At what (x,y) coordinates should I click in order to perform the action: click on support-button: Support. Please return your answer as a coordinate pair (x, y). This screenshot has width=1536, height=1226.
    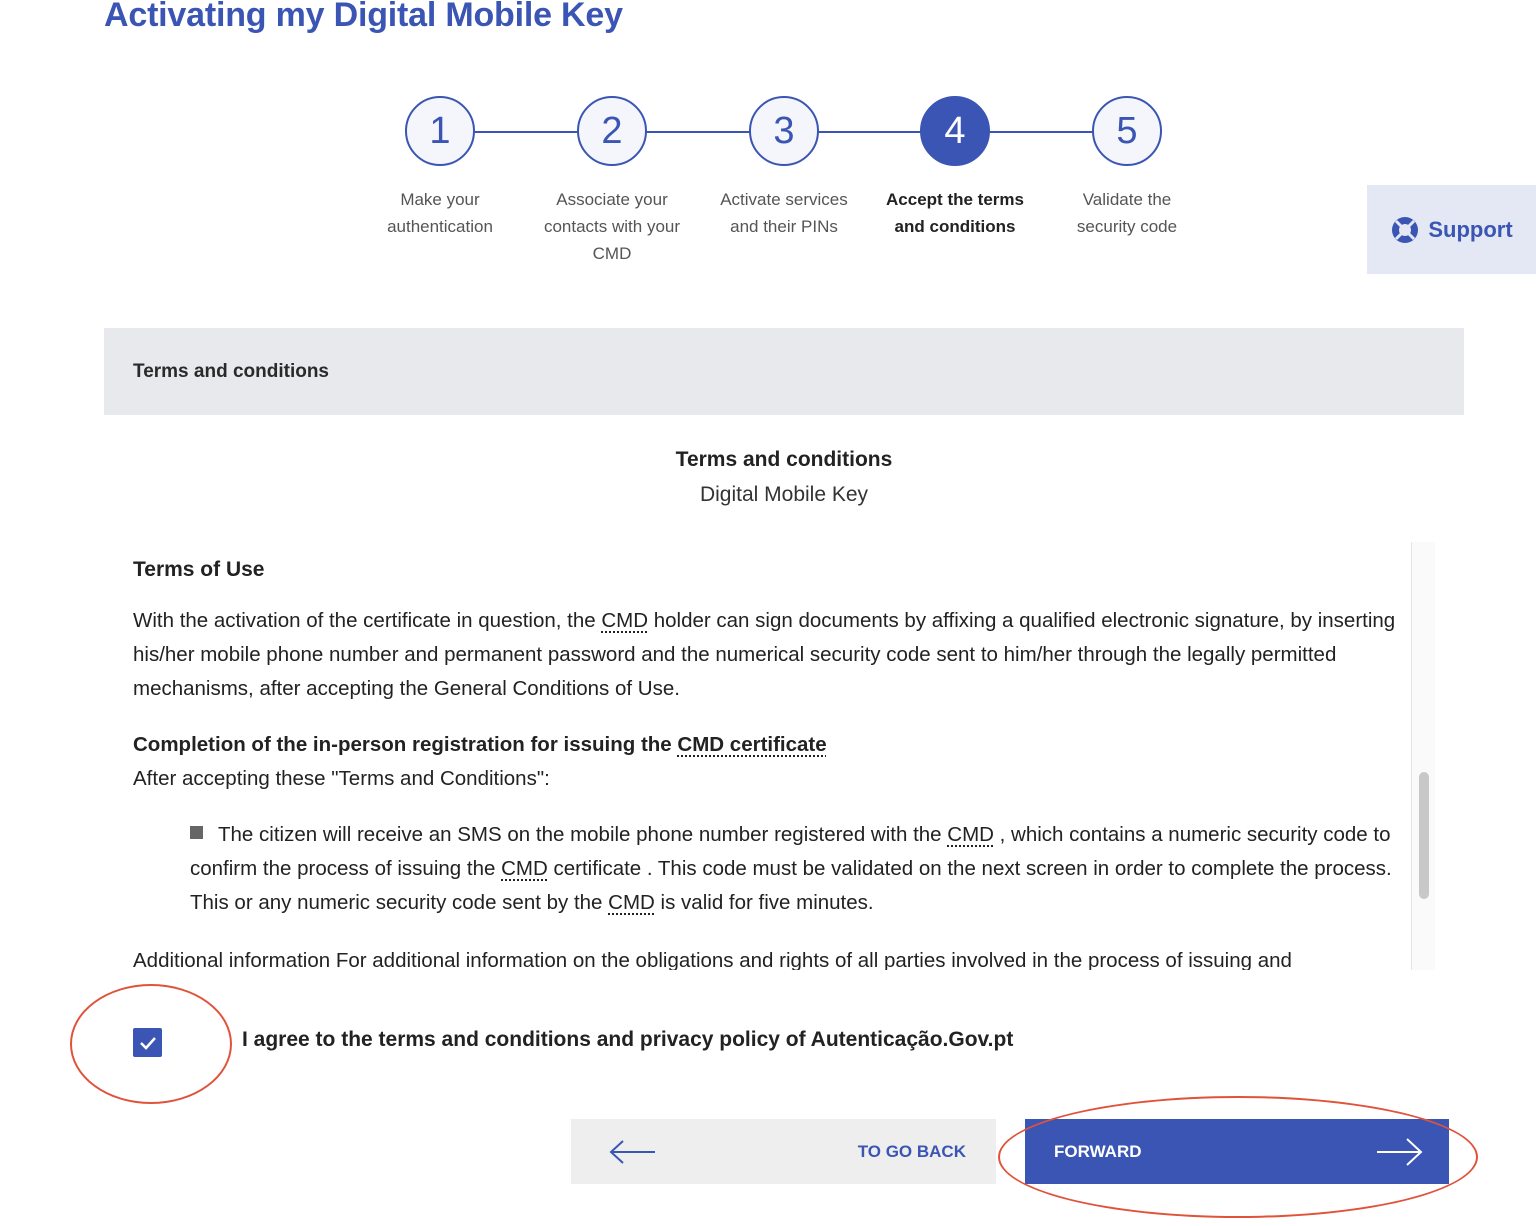
    Looking at the image, I should click on (1451, 229).